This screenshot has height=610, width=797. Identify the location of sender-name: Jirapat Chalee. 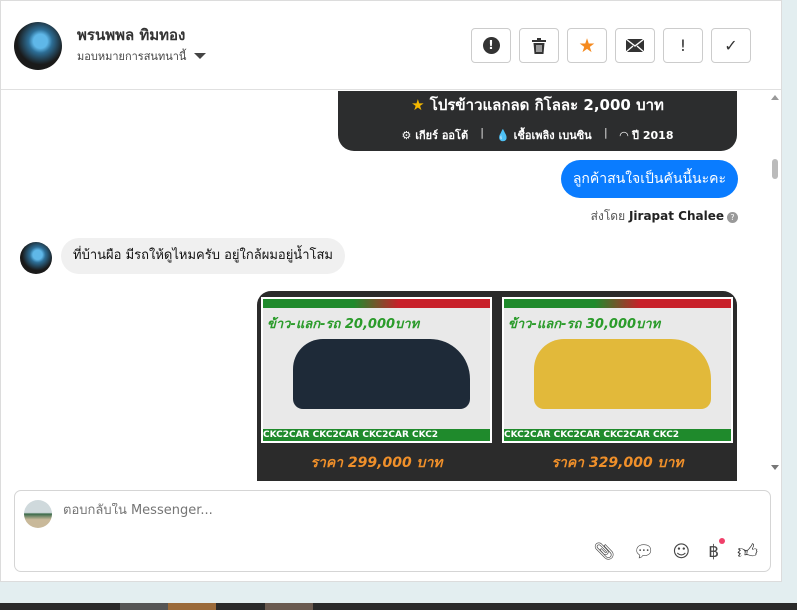
(676, 216).